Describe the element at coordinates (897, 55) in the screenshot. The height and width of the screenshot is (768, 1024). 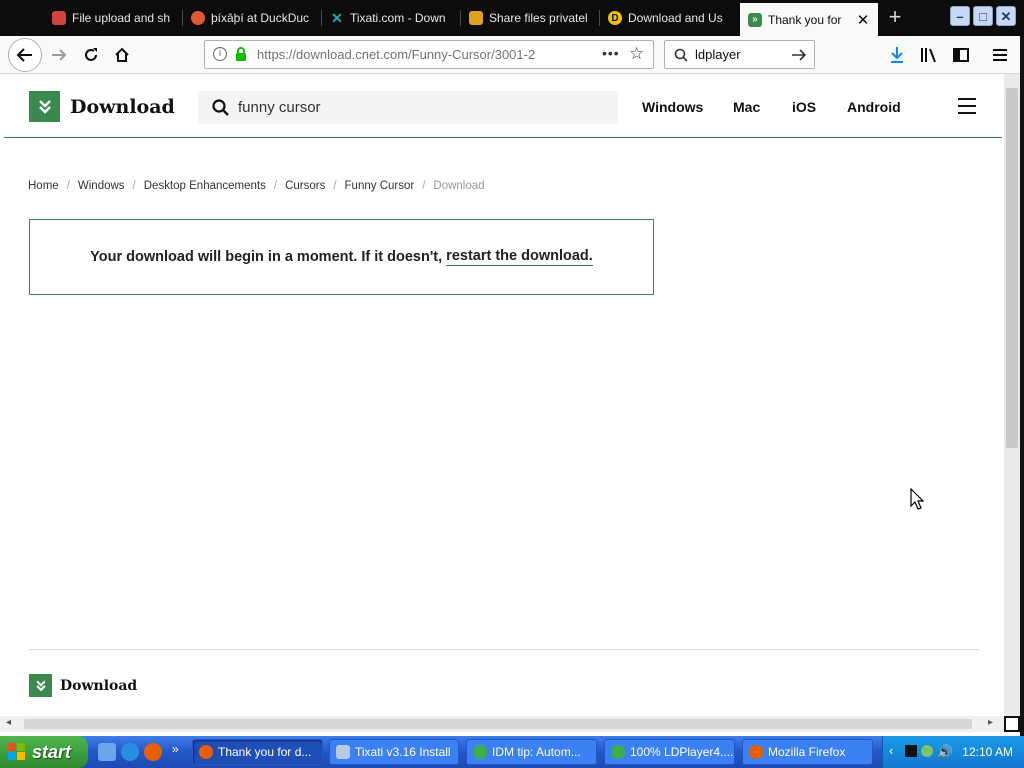
I see `downloads-button` at that location.